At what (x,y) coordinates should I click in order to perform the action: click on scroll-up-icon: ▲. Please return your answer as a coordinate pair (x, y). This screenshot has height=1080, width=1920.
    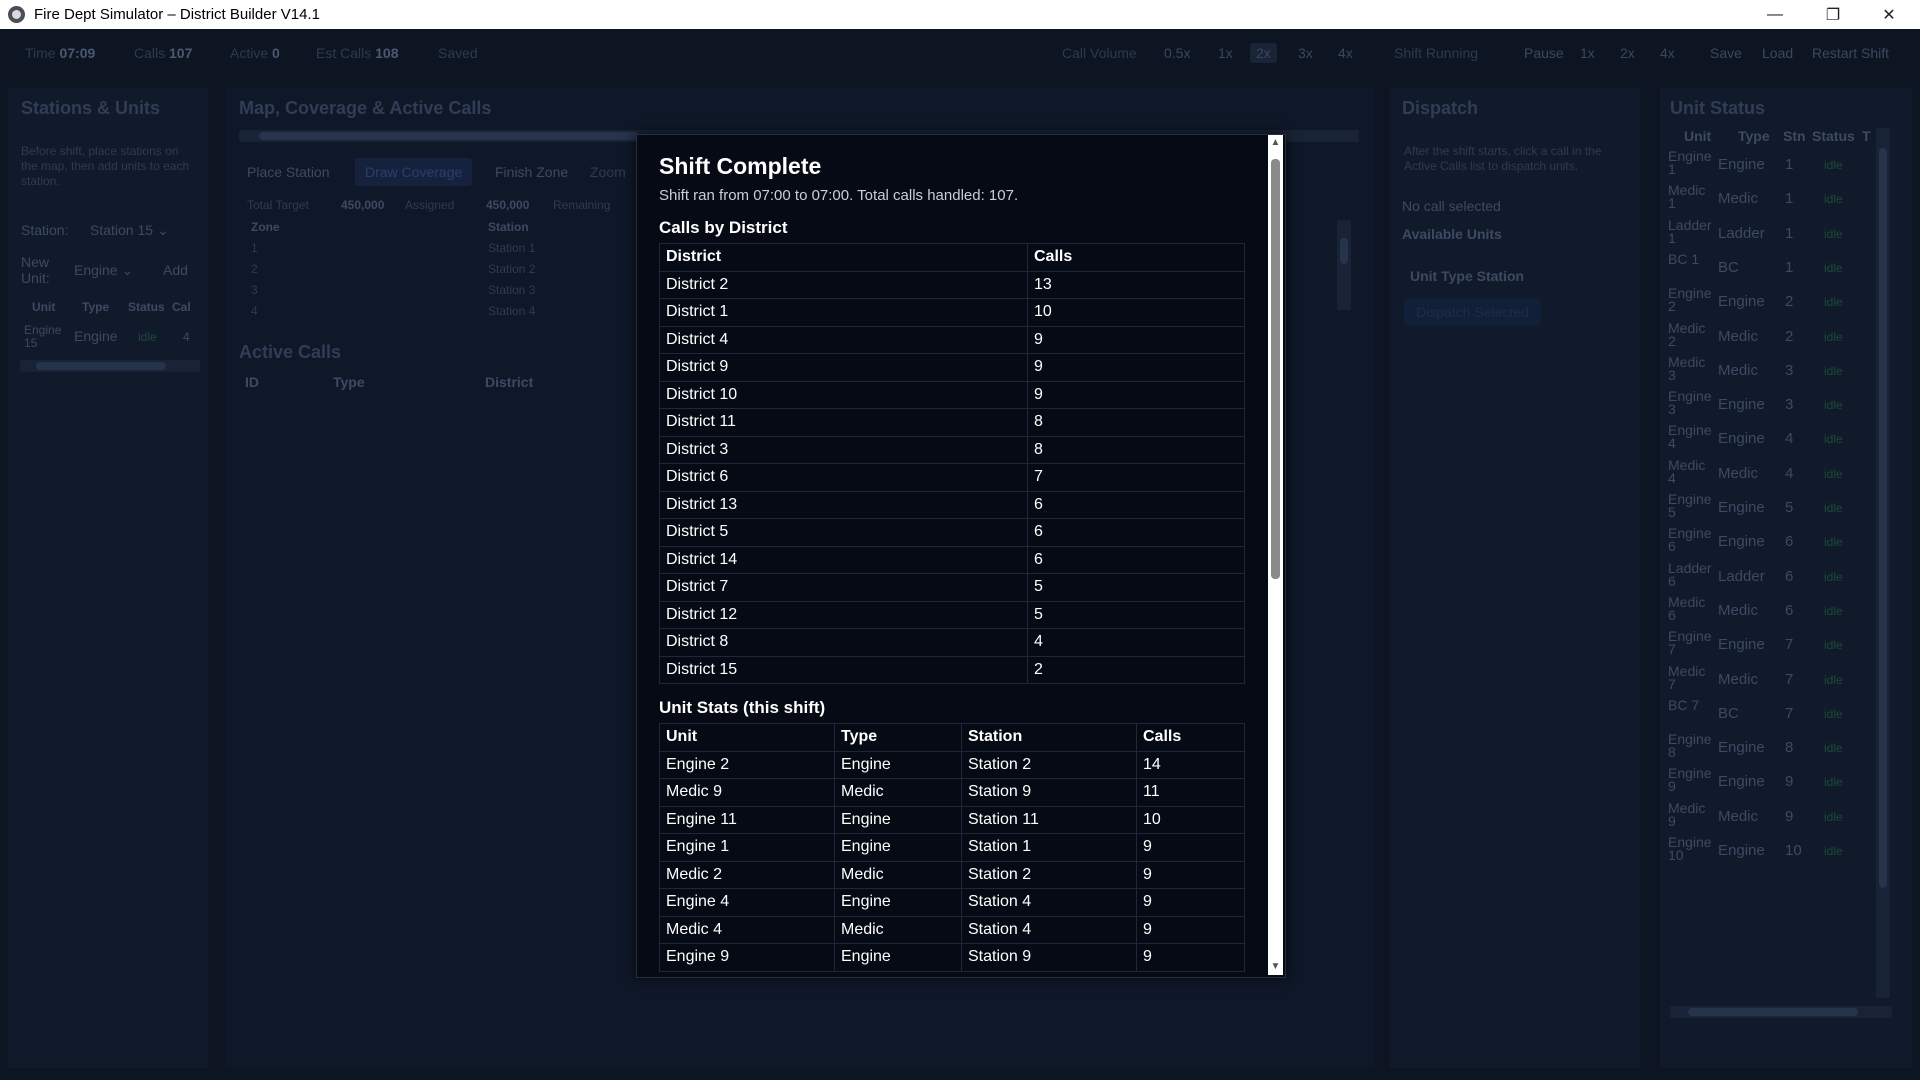
    Looking at the image, I should click on (1275, 143).